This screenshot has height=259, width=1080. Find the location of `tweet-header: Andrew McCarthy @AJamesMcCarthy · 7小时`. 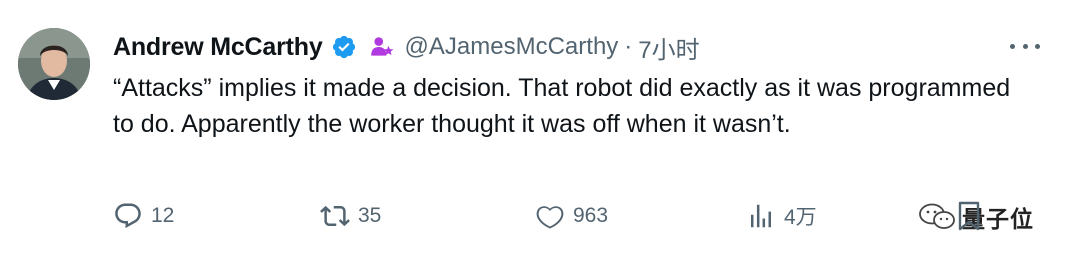

tweet-header: Andrew McCarthy @AJamesMcCarthy · 7小时 is located at coordinates (406, 47).